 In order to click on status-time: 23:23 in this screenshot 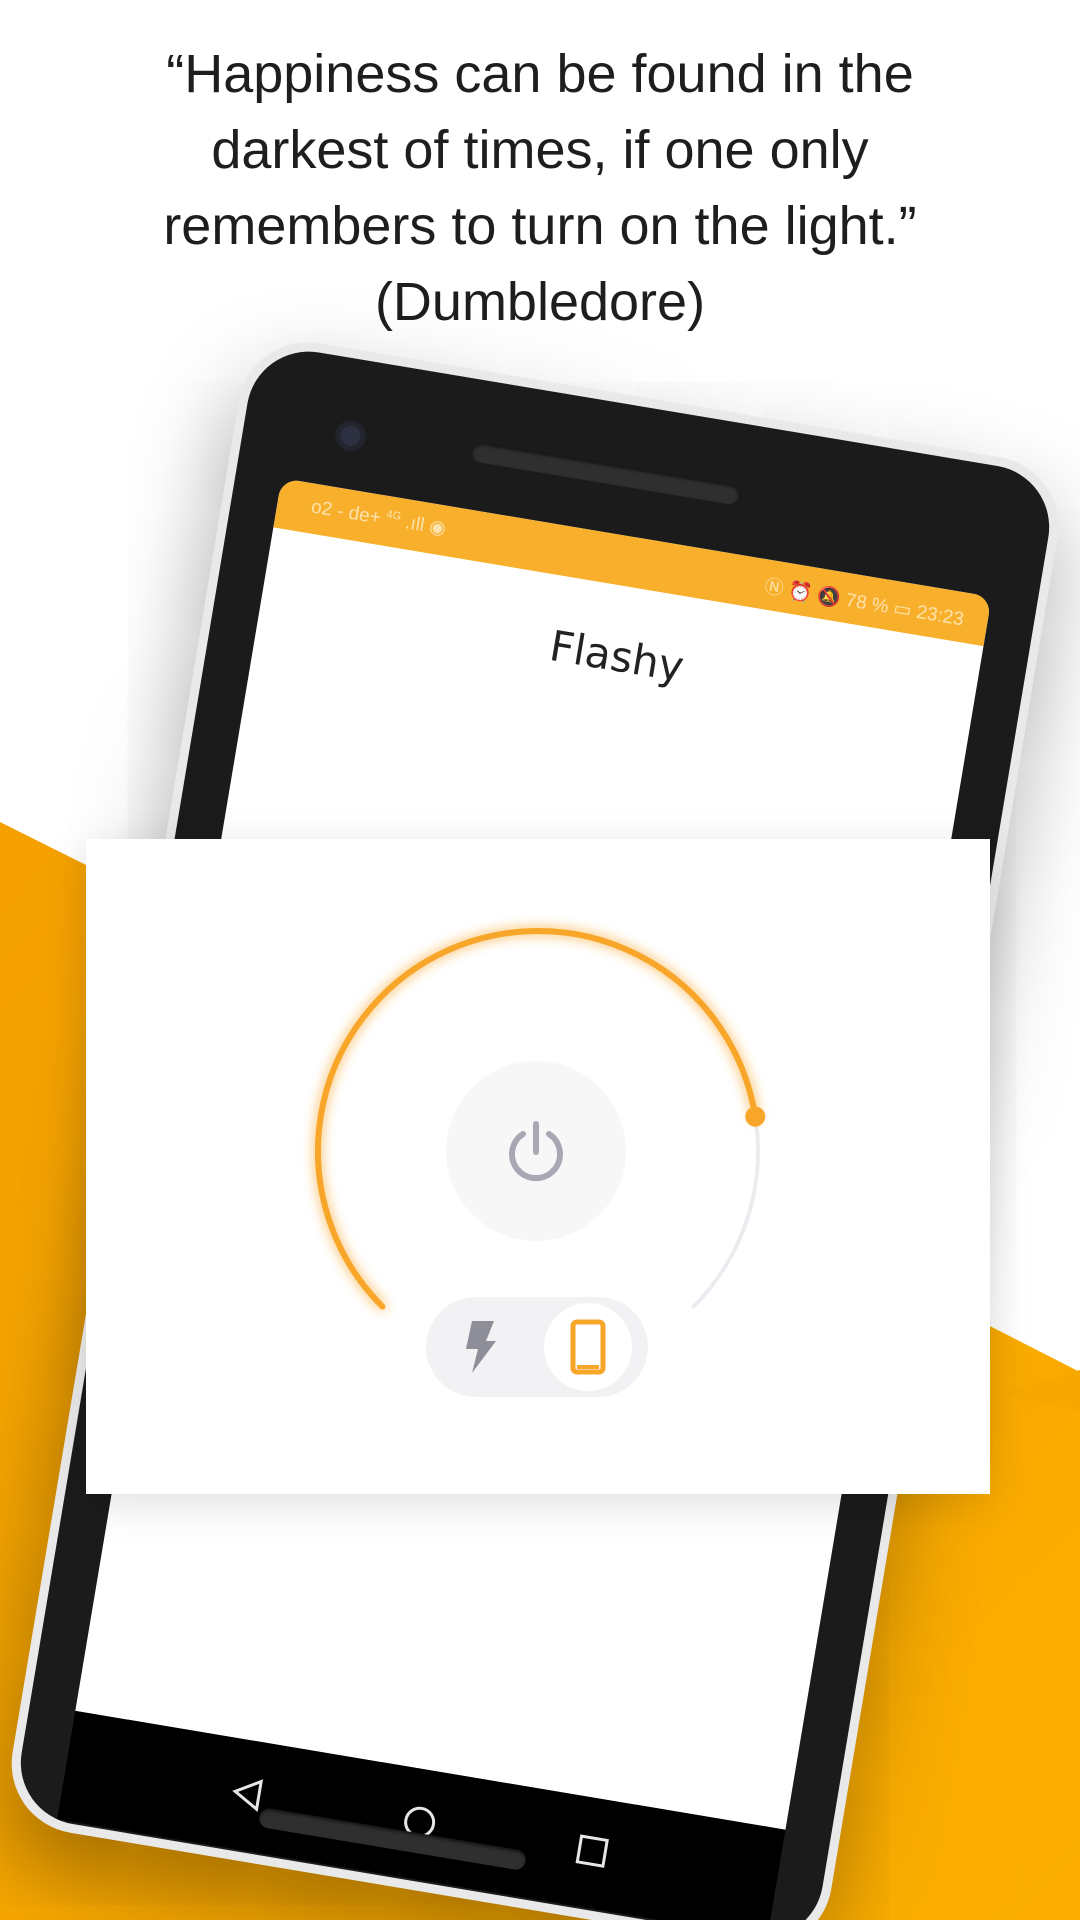, I will do `click(940, 616)`.